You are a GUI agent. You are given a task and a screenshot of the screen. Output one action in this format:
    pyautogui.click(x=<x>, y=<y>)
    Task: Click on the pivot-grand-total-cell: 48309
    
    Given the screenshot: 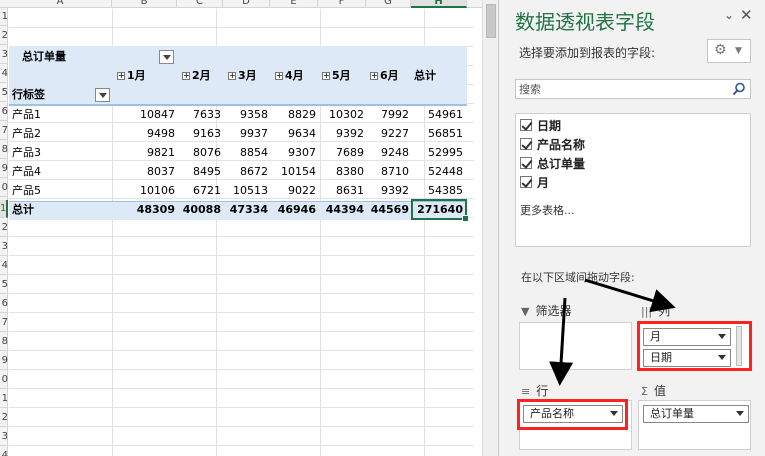 What is the action you would take?
    pyautogui.click(x=143, y=210)
    